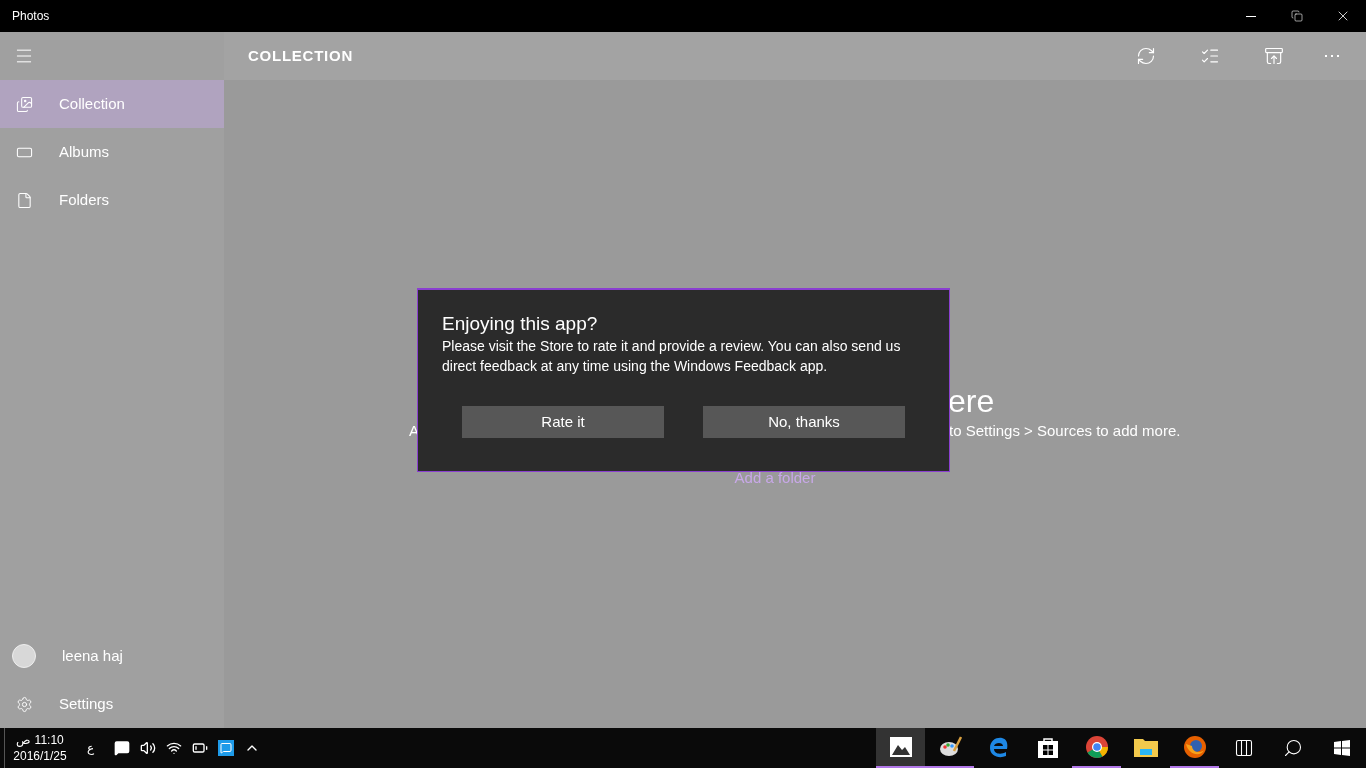 The image size is (1366, 768). Describe the element at coordinates (112, 704) in the screenshot. I see `settings-item: Settings` at that location.